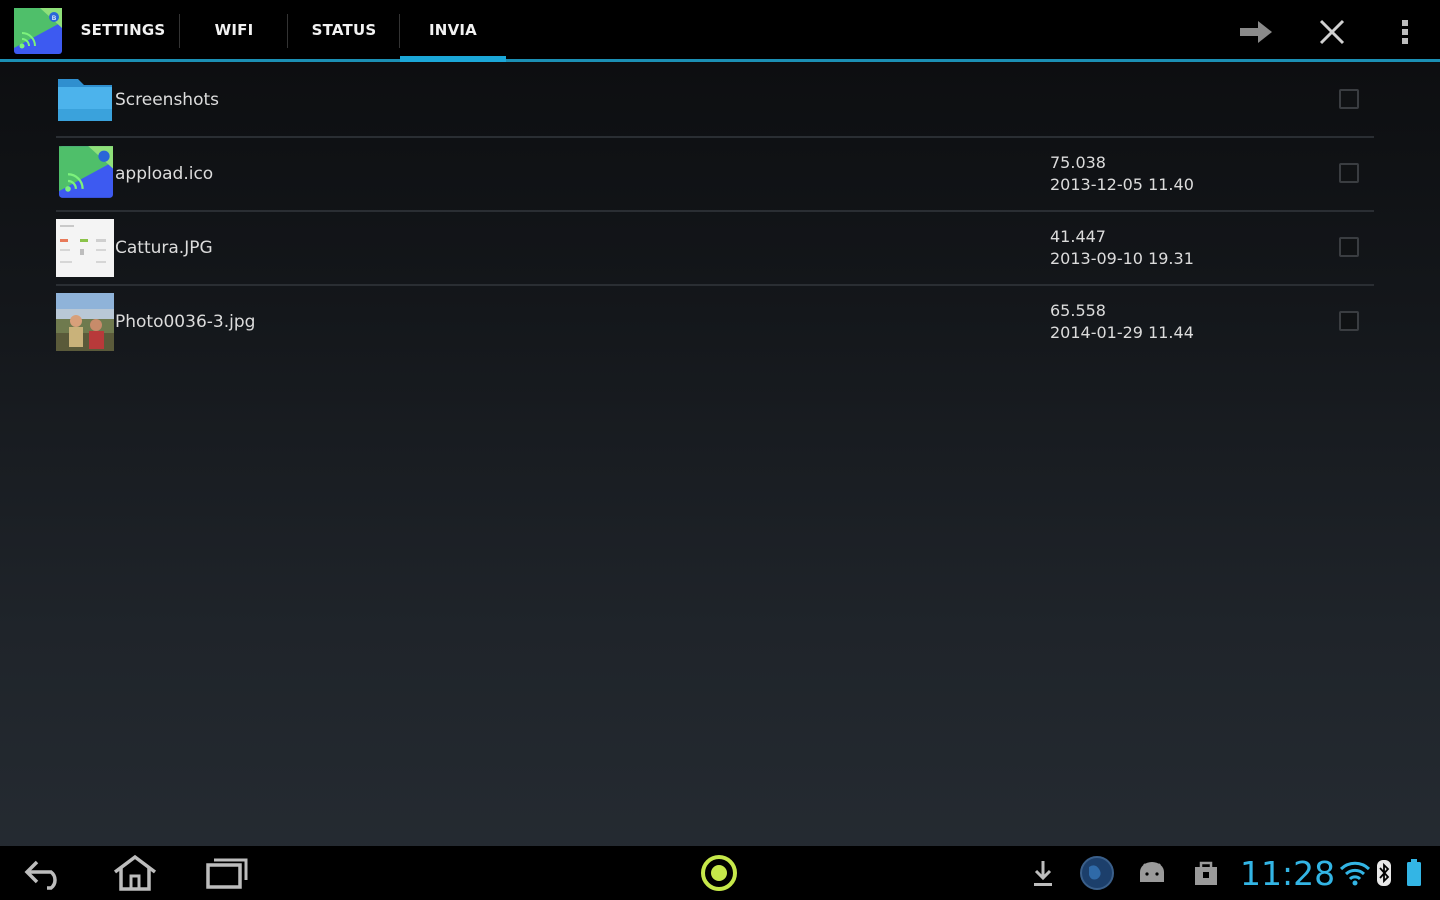  I want to click on bluetooth-status, so click(1384, 873).